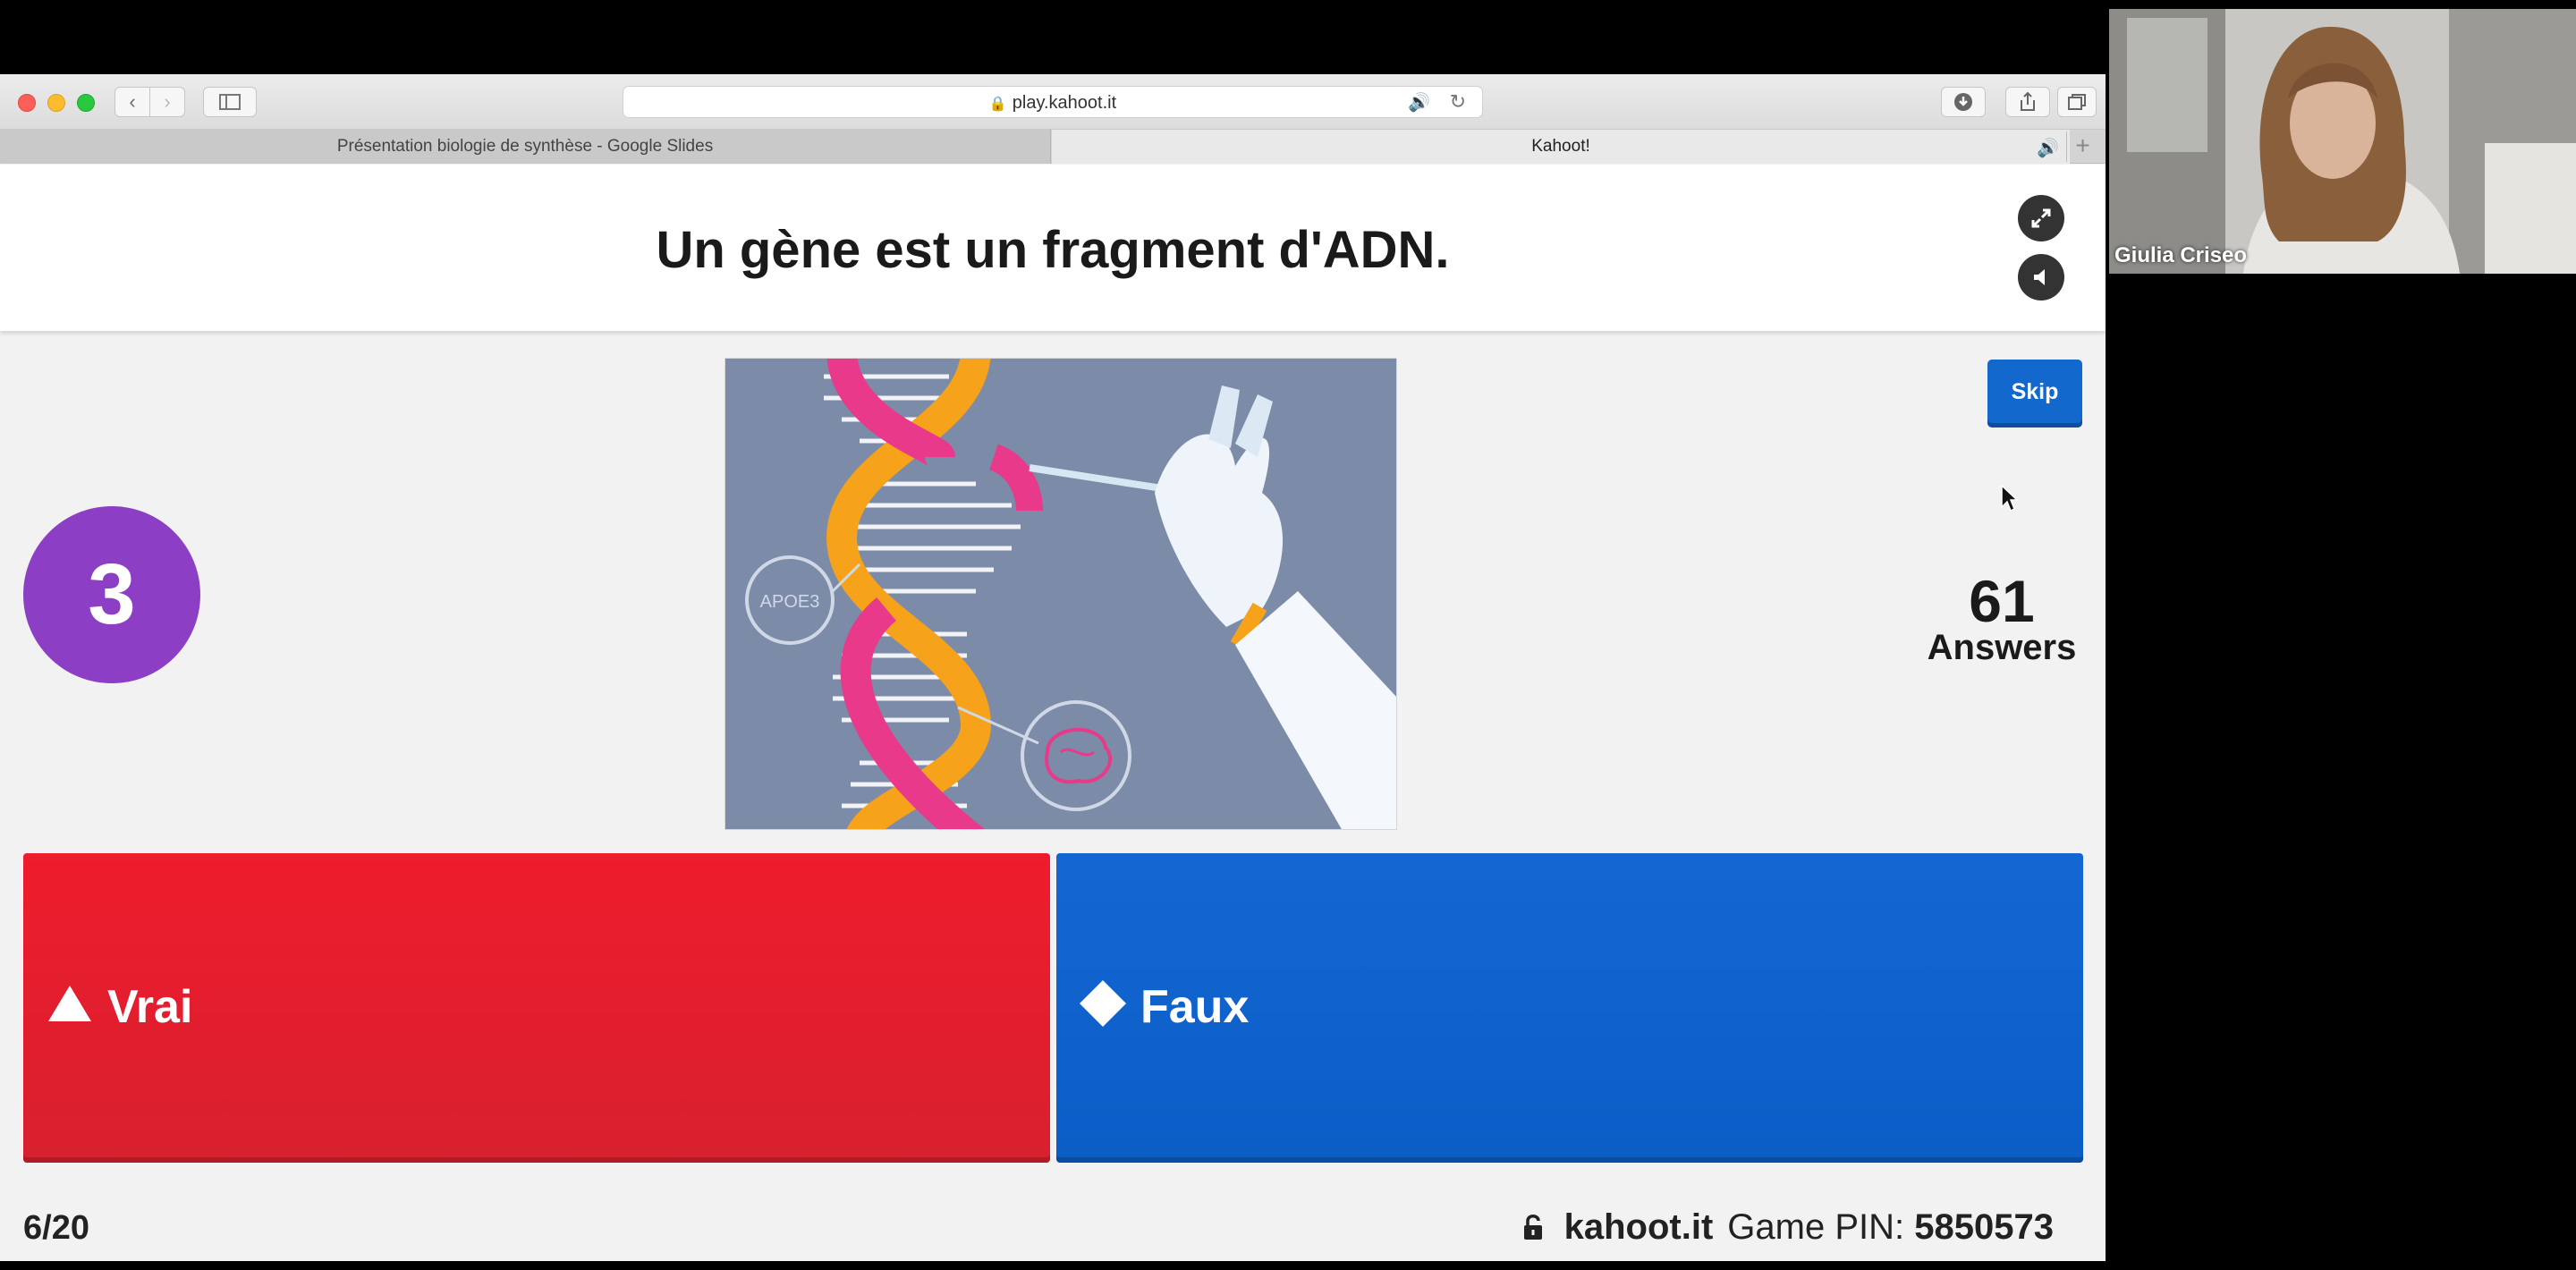 The width and height of the screenshot is (2576, 1270). I want to click on back-button: ‹, so click(132, 102).